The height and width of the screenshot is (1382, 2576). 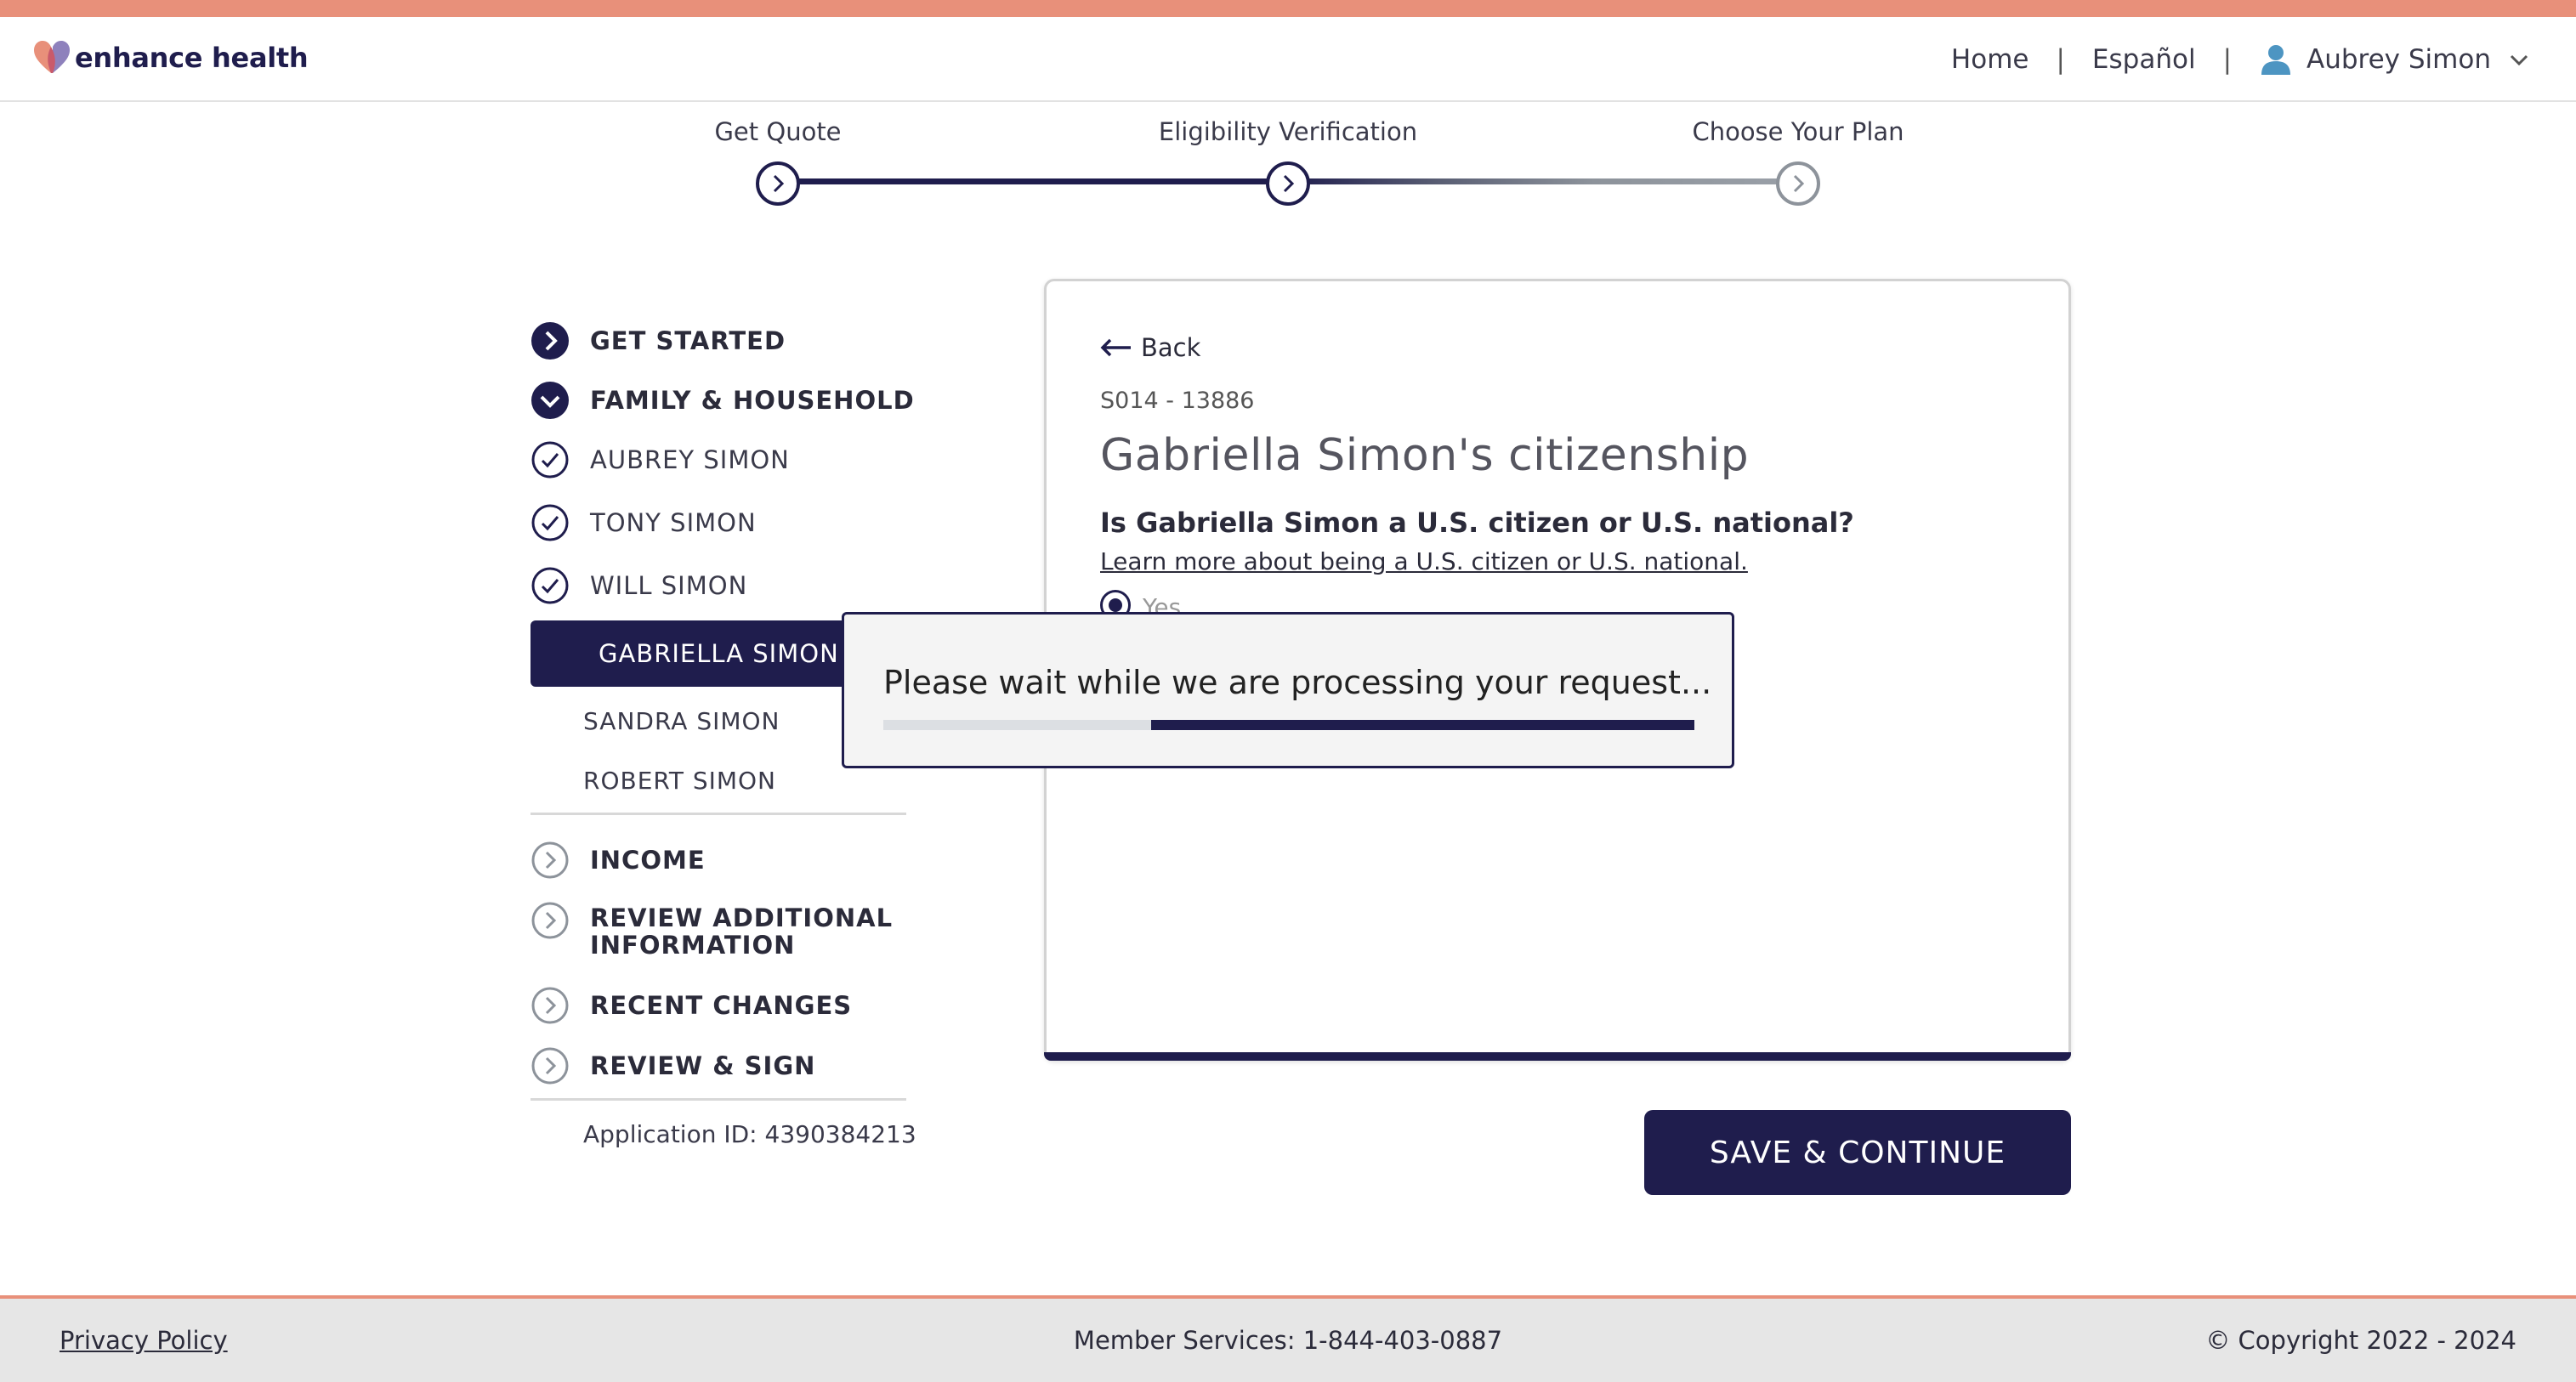 What do you see at coordinates (673, 523) in the screenshot?
I see `sidebar-member-label: TONY SIMON` at bounding box center [673, 523].